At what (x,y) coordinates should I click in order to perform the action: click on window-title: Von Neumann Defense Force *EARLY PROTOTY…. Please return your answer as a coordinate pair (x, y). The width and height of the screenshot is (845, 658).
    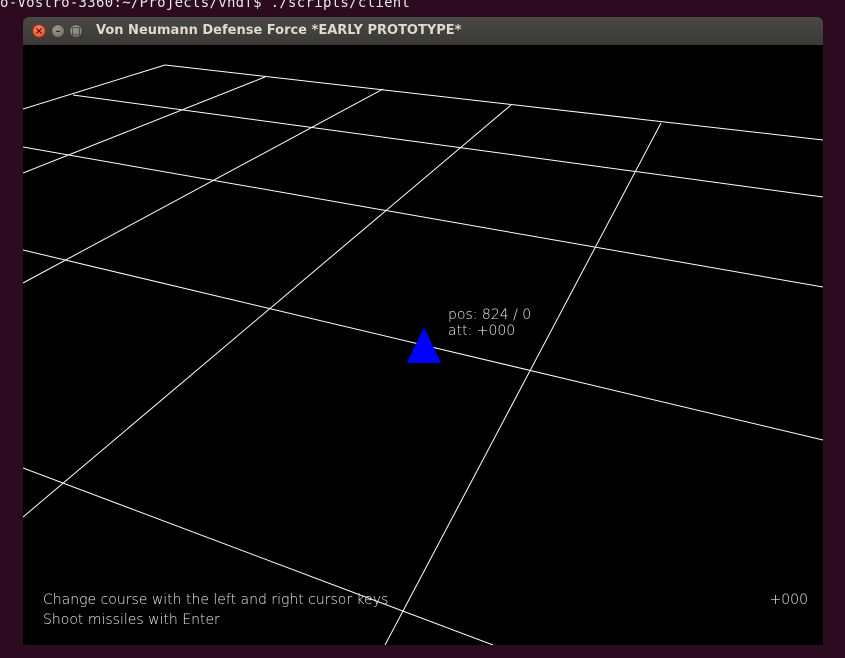
    Looking at the image, I should click on (279, 30).